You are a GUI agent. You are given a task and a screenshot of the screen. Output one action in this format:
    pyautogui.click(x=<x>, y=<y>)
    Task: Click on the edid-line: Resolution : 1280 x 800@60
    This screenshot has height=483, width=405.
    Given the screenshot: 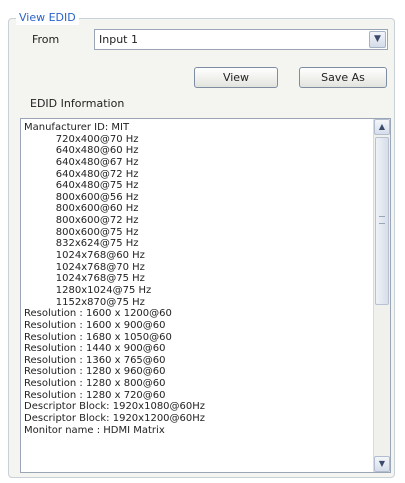 What is the action you would take?
    pyautogui.click(x=95, y=384)
    